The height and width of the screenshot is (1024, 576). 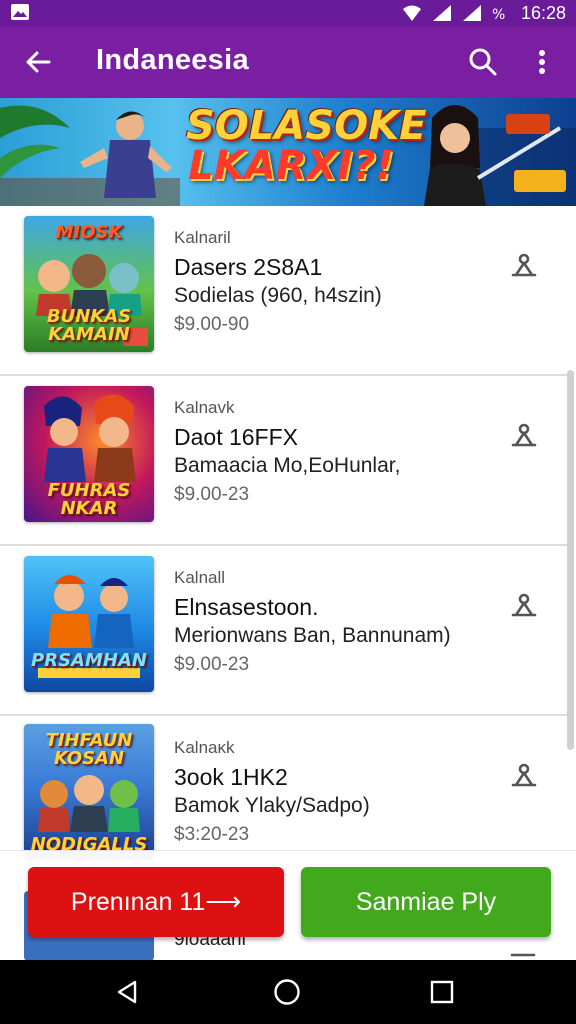 I want to click on navigation-bar, so click(x=288, y=992).